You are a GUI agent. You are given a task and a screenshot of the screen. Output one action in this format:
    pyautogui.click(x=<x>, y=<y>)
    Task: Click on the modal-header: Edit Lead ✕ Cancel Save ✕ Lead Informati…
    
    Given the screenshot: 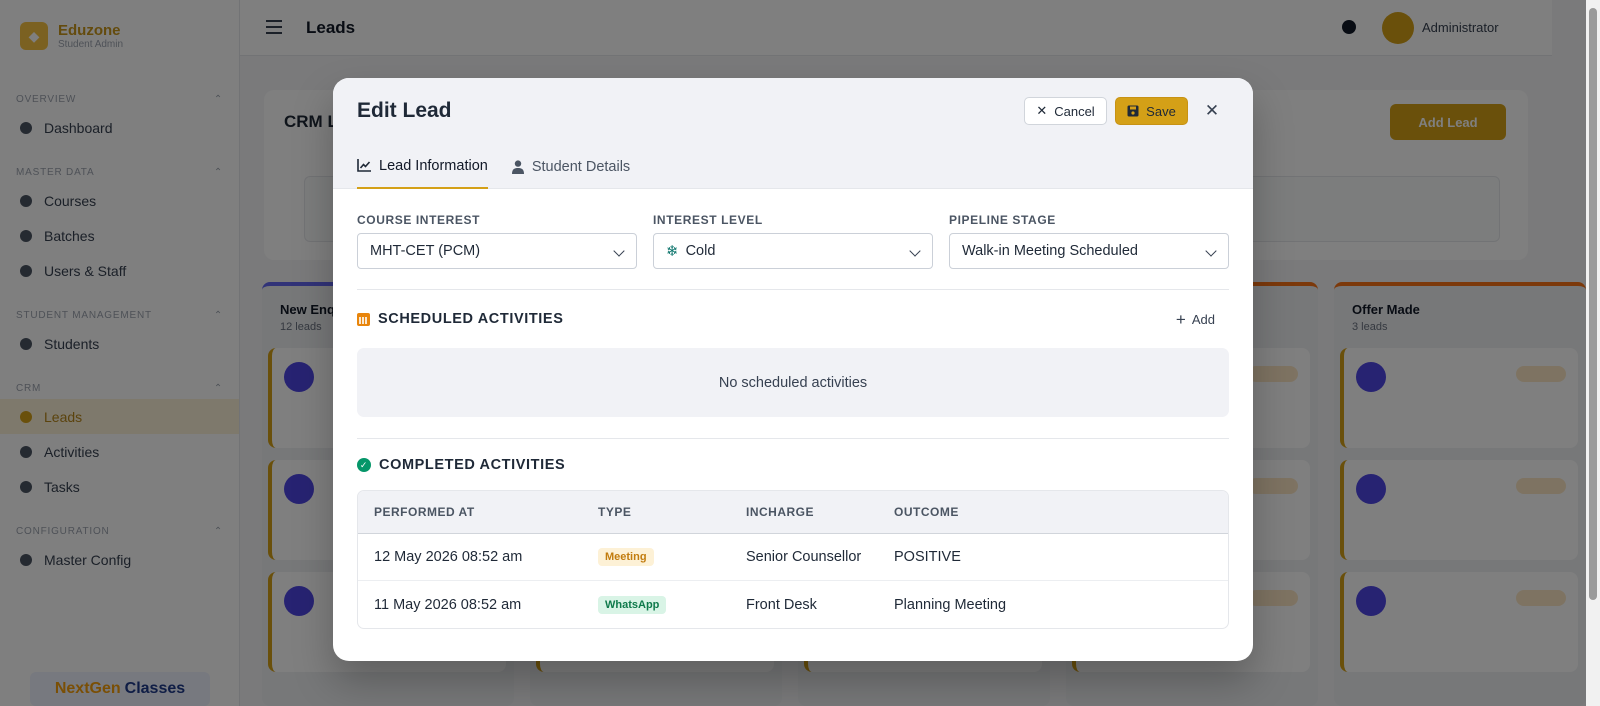 What is the action you would take?
    pyautogui.click(x=793, y=133)
    